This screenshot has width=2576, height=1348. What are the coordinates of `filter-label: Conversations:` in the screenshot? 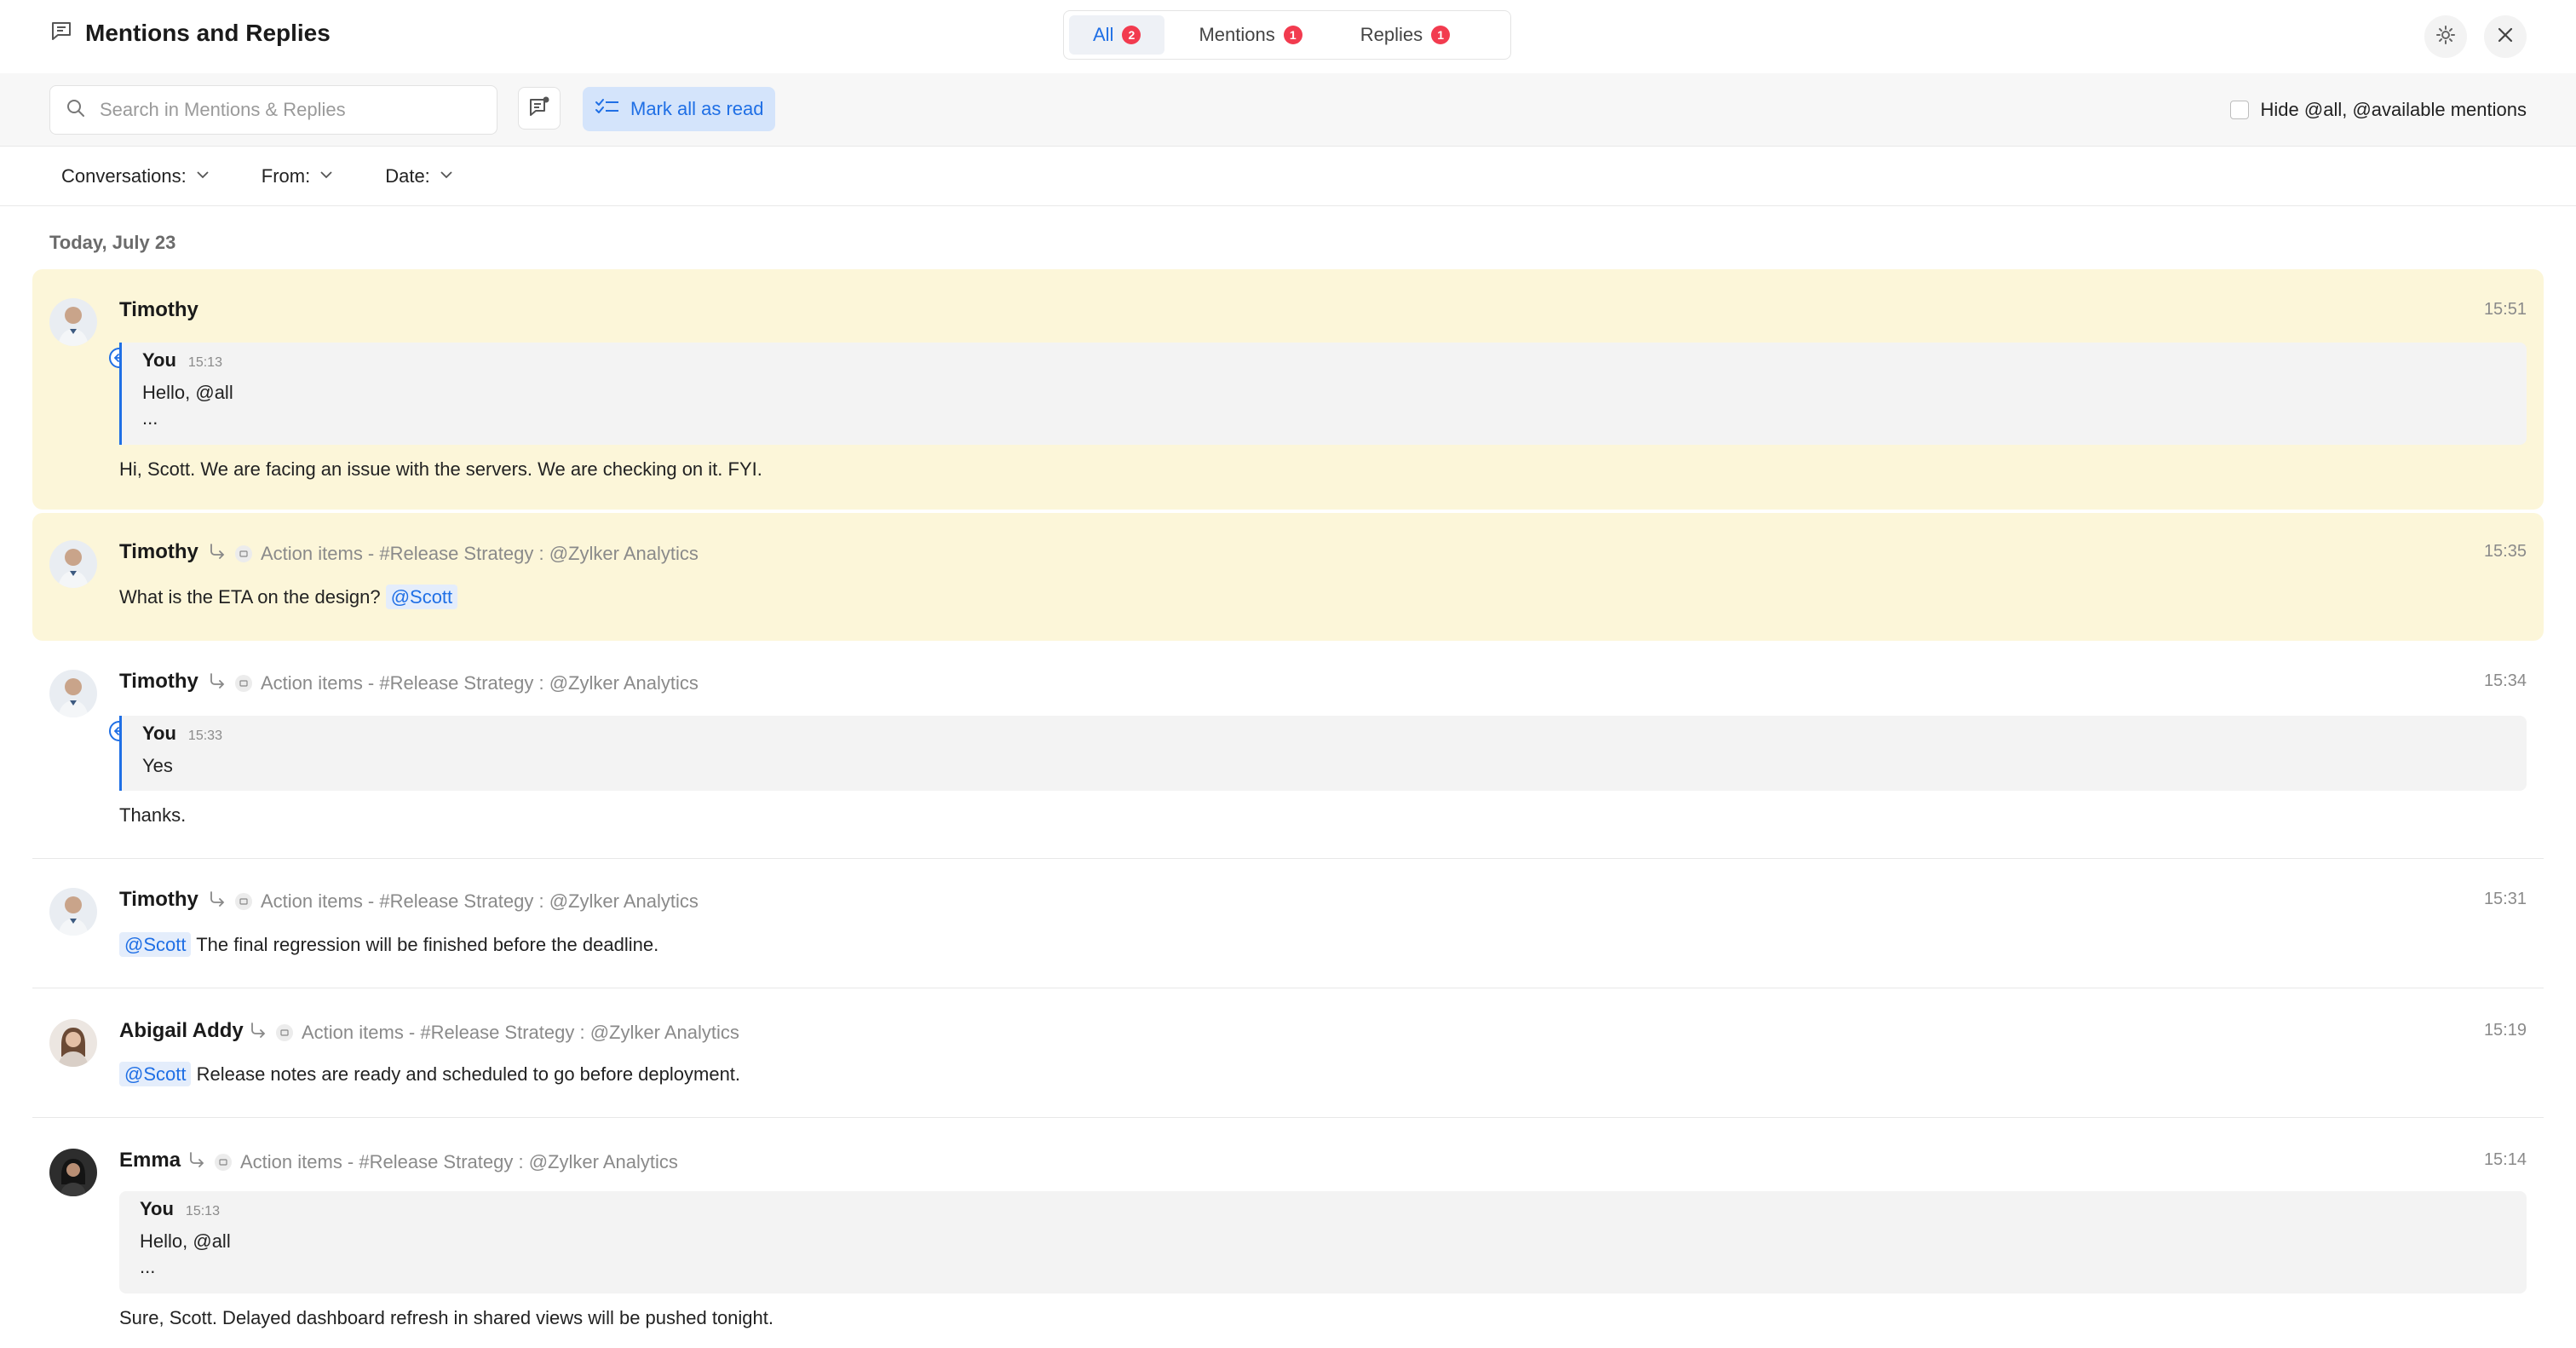 It's located at (124, 175).